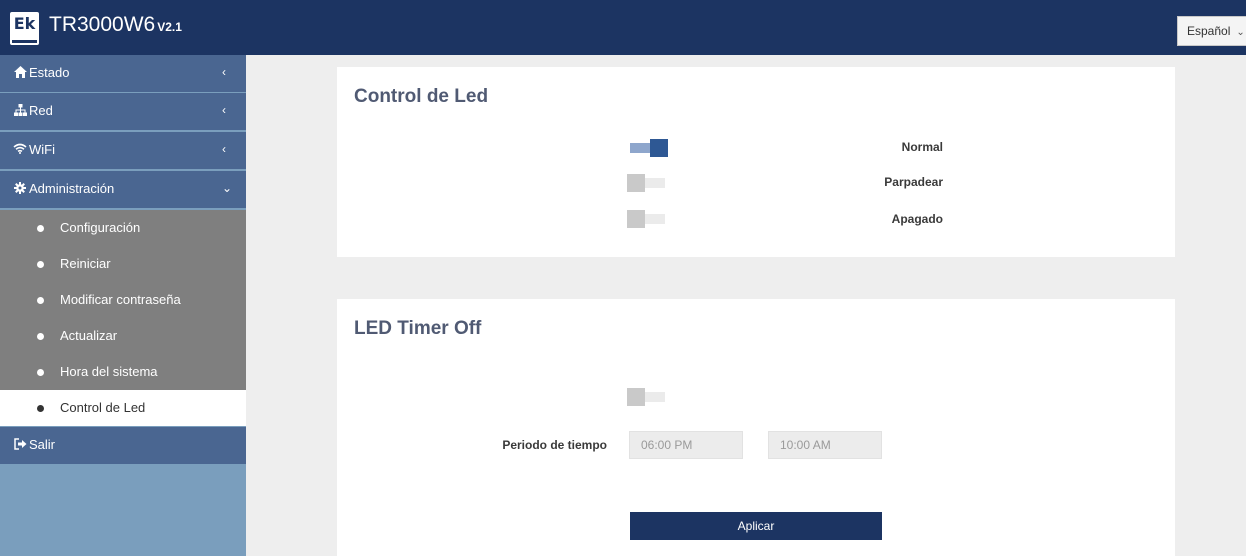  What do you see at coordinates (123, 445) in the screenshot?
I see `sidebar-item-salir: Salir` at bounding box center [123, 445].